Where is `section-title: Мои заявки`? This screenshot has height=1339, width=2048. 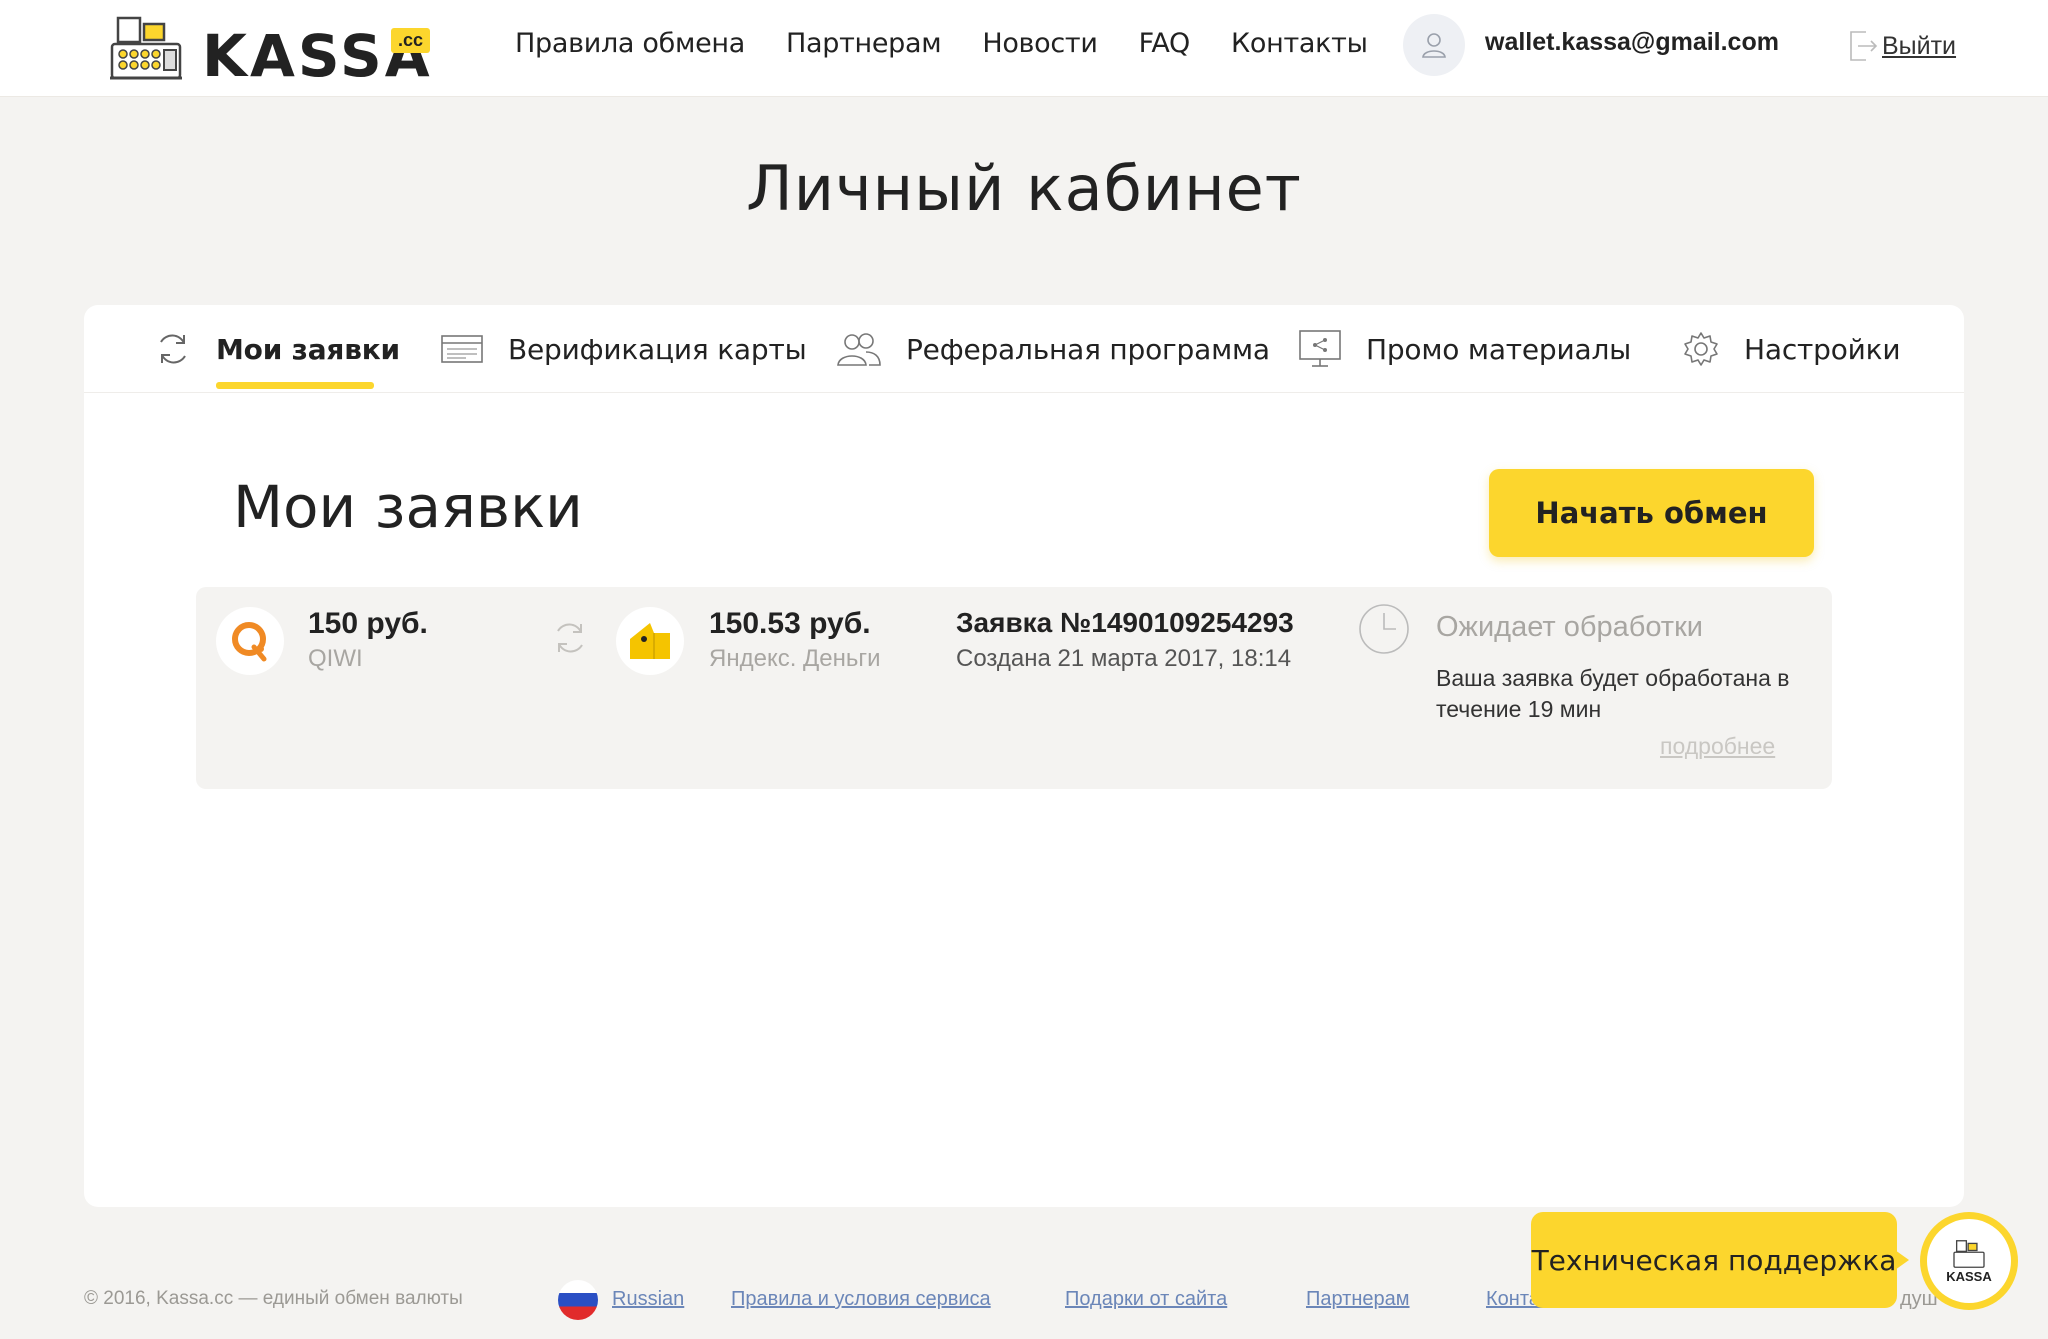
section-title: Мои заявки is located at coordinates (408, 507).